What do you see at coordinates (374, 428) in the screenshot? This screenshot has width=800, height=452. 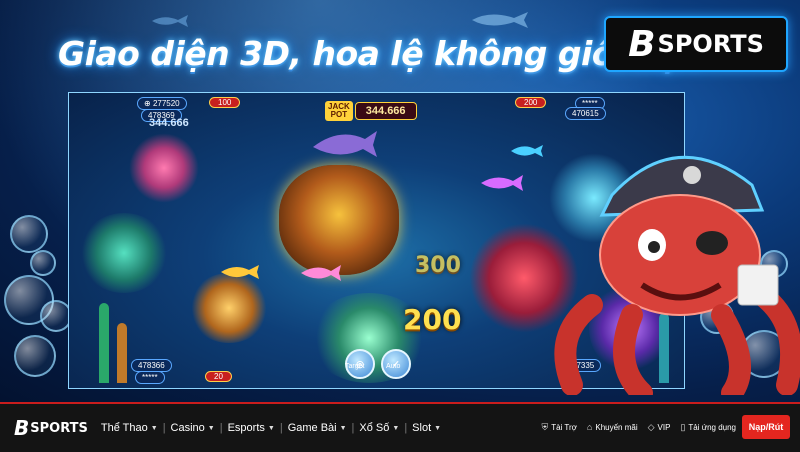 I see `menu-label: Xổ Số` at bounding box center [374, 428].